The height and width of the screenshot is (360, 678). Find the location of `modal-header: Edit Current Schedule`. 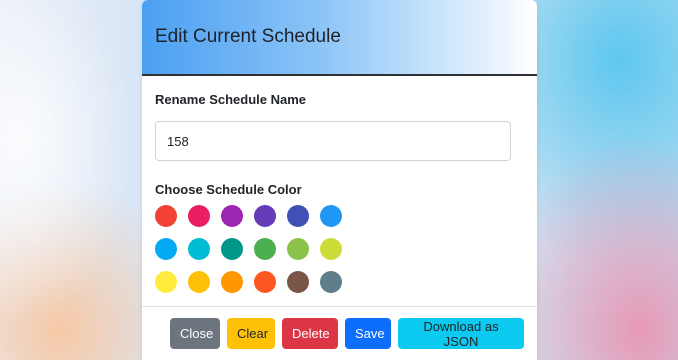

modal-header: Edit Current Schedule is located at coordinates (339, 38).